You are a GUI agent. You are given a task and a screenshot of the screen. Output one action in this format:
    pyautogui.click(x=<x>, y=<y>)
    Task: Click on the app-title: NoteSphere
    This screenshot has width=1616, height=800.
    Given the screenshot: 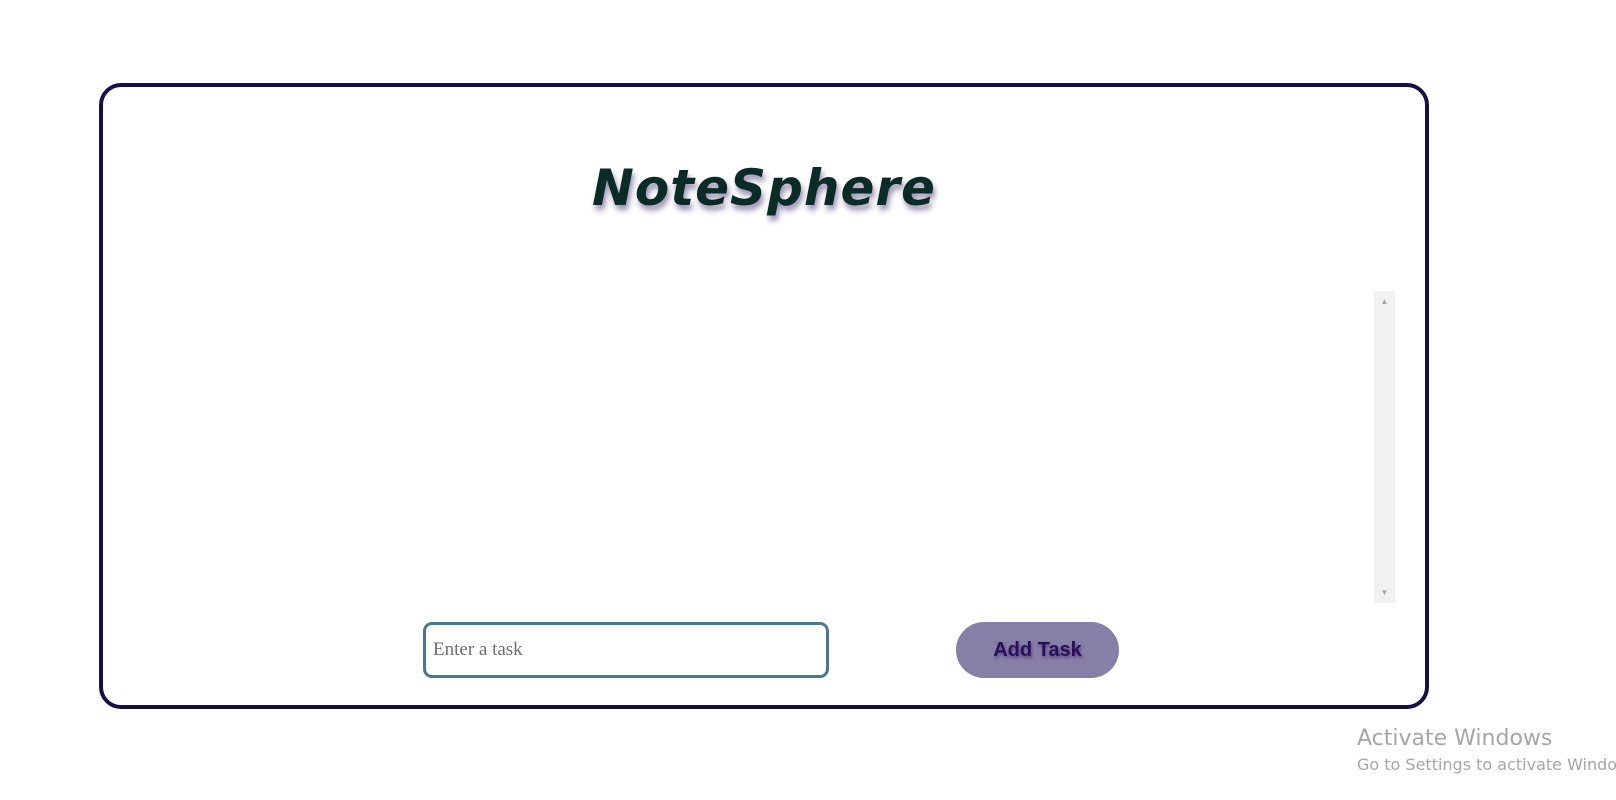 What is the action you would take?
    pyautogui.click(x=764, y=188)
    